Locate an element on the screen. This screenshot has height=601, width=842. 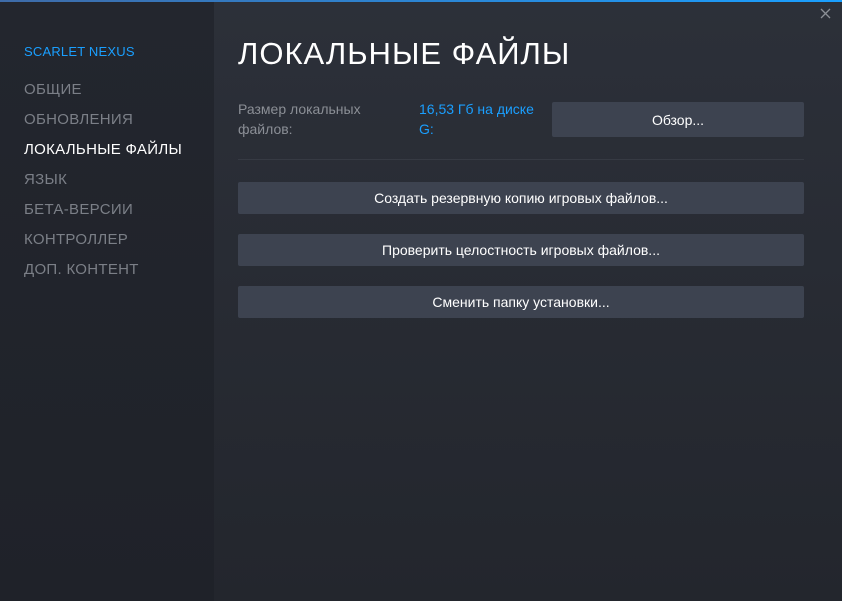
sidebar-item-controller: КОНТРОЛЛЕР is located at coordinates (103, 245).